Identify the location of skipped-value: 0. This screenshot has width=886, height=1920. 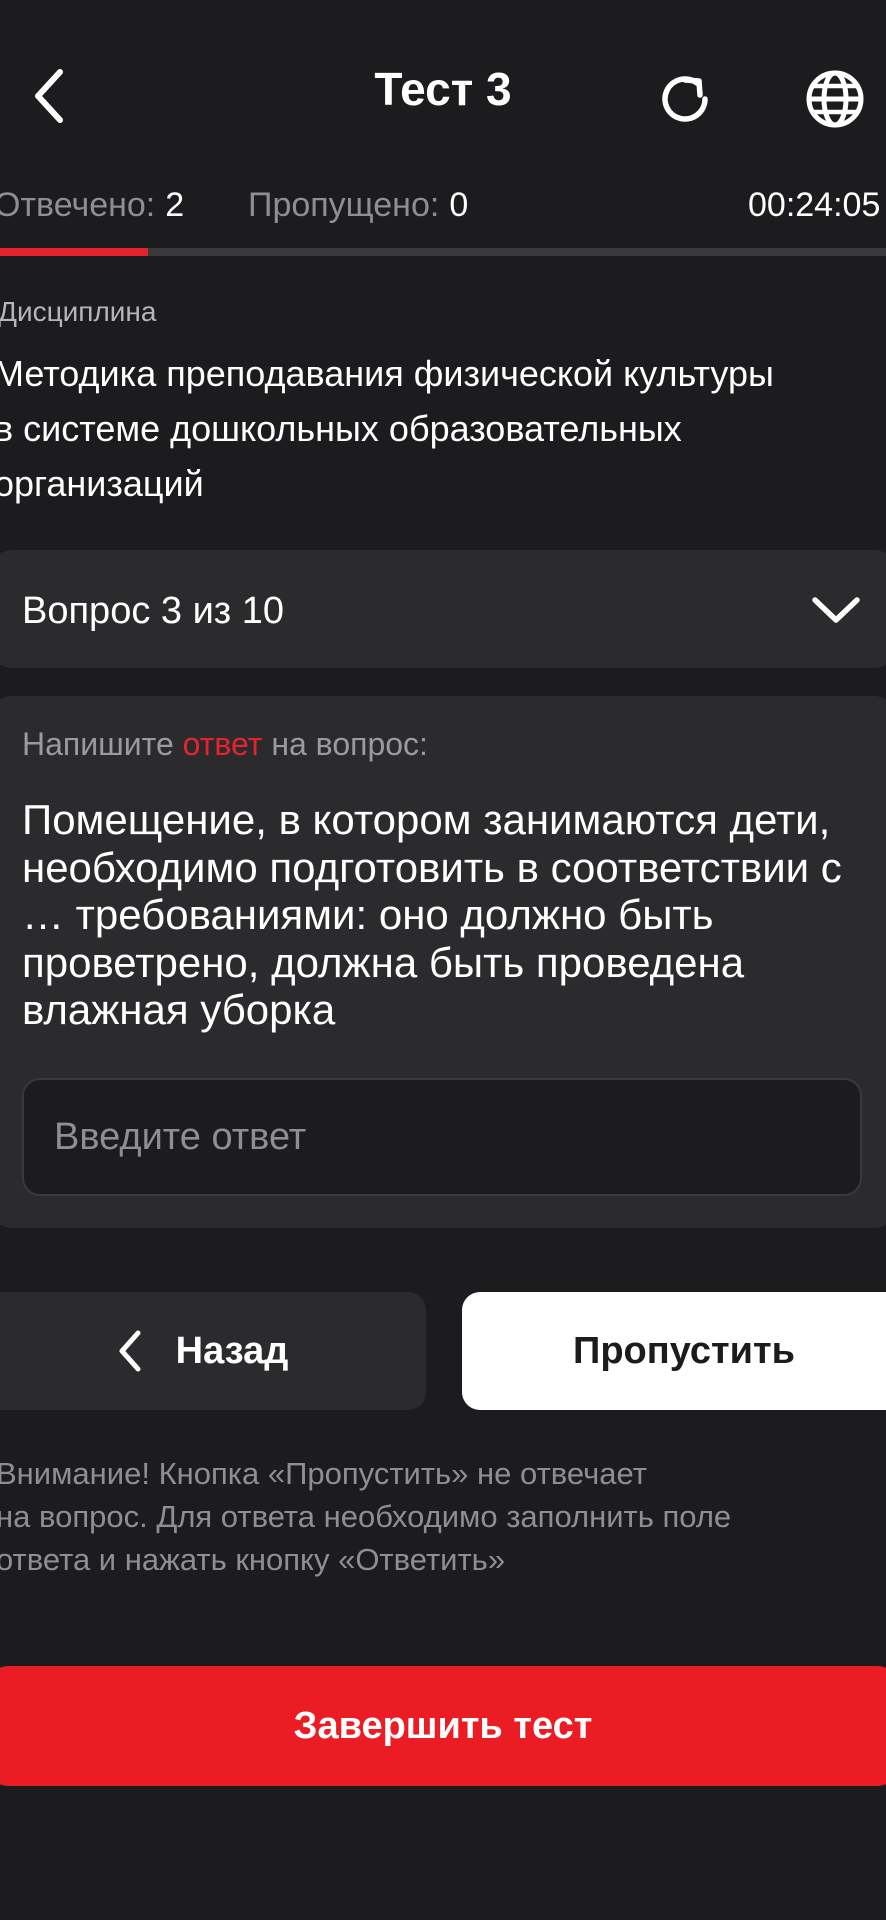
(459, 205).